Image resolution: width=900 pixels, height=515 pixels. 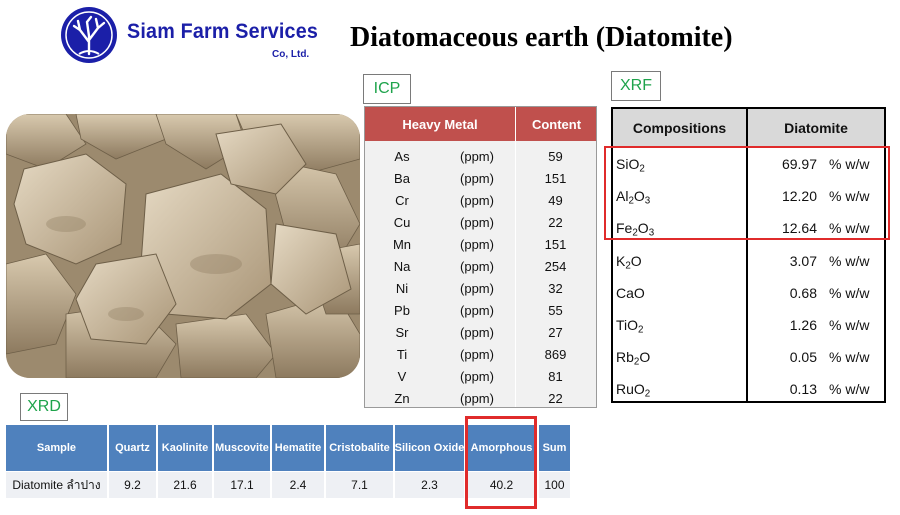 What do you see at coordinates (291, 54) in the screenshot?
I see `company-suffix: Co, Ltd.` at bounding box center [291, 54].